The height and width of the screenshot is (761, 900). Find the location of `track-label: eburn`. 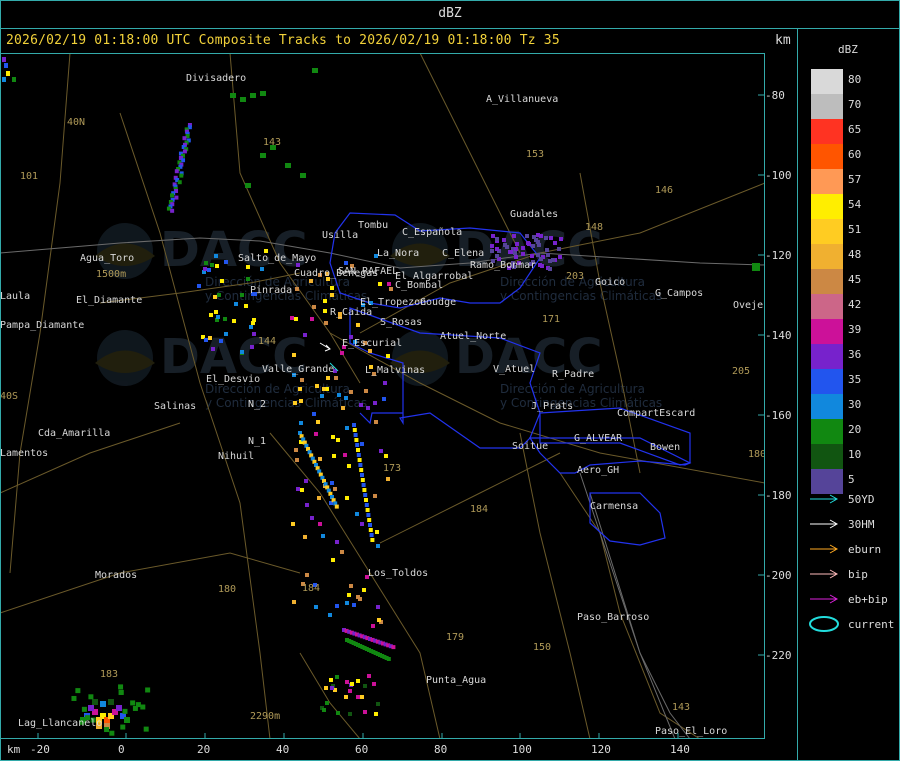

track-label: eburn is located at coordinates (865, 549).